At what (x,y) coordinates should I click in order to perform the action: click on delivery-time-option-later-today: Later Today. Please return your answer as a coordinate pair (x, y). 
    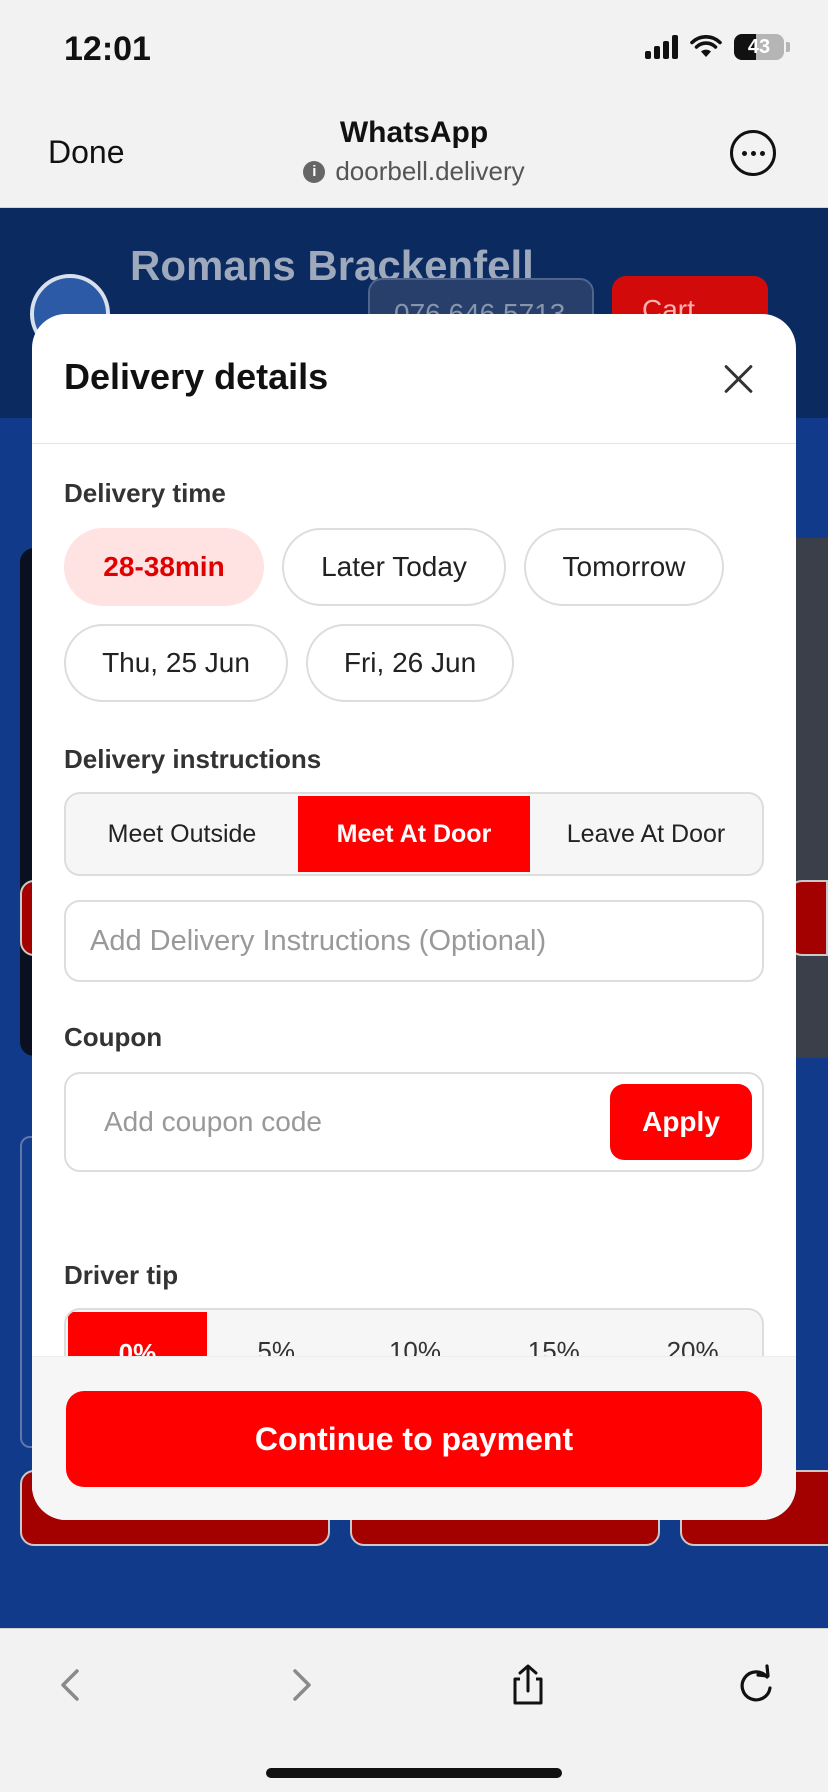
    Looking at the image, I should click on (394, 567).